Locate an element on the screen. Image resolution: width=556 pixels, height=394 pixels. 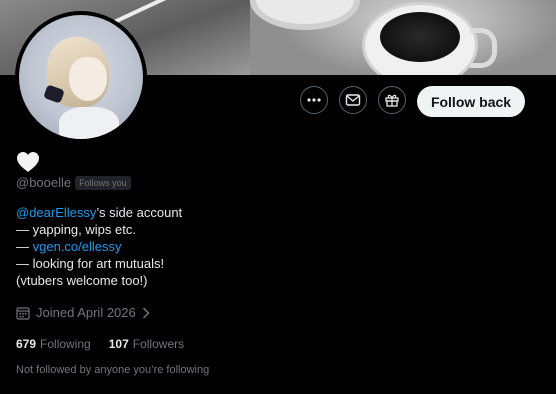
bio-line-4: — looking for art mutuals! is located at coordinates (90, 263).